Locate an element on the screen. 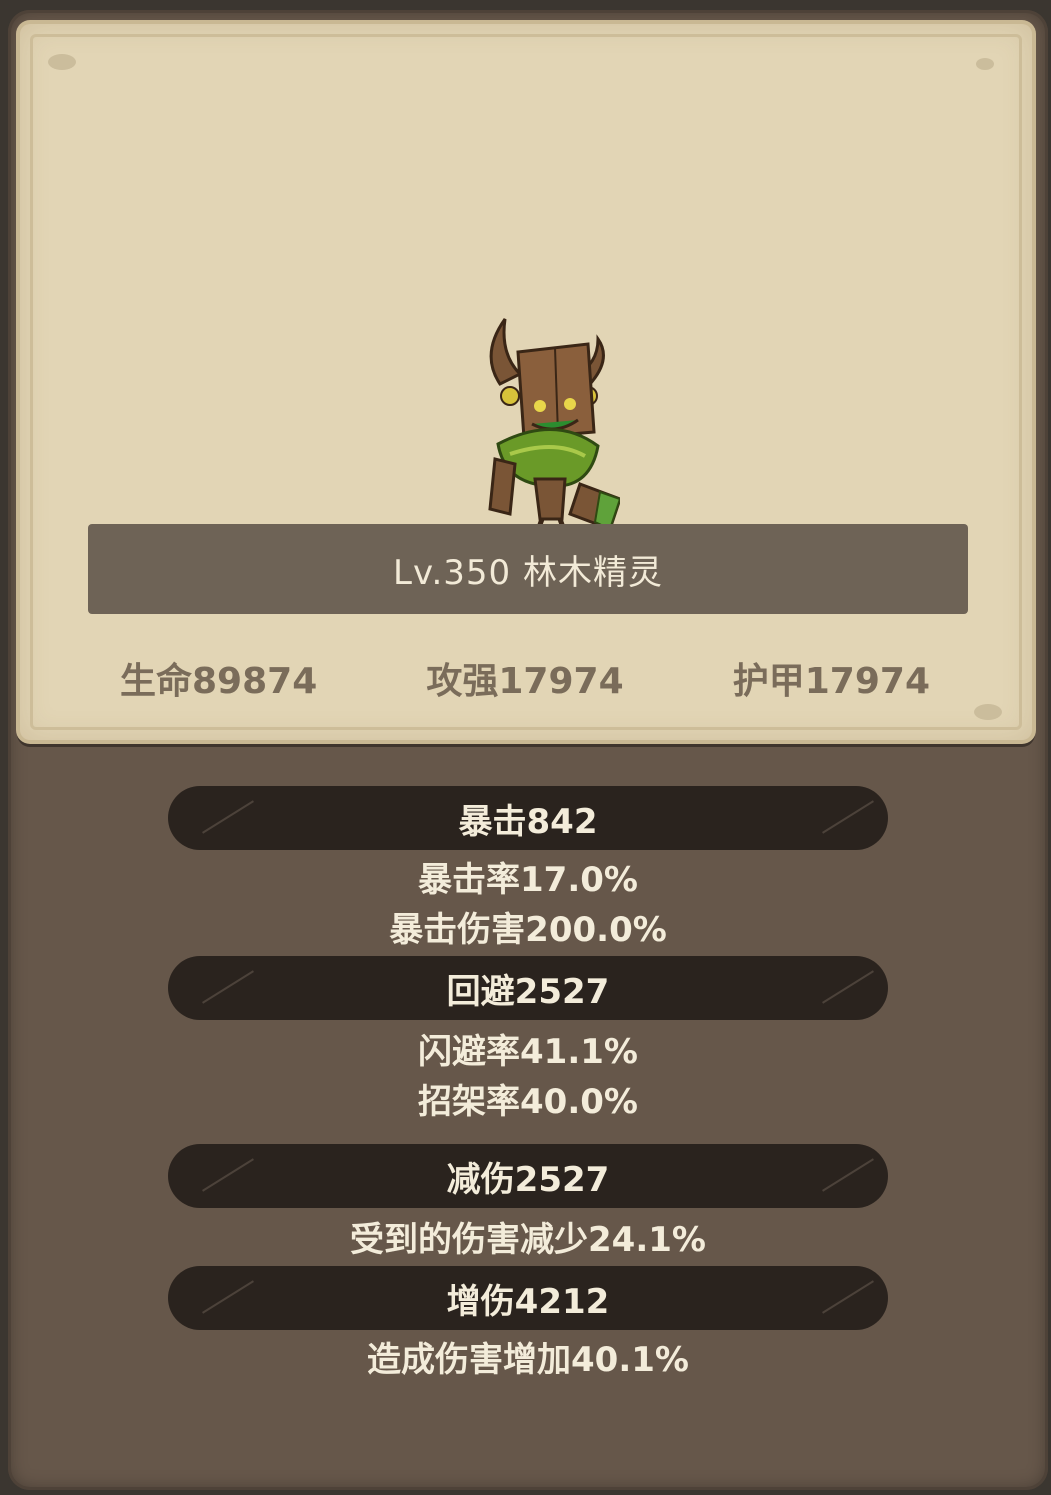 This screenshot has height=1495, width=1051. evasion-section-header: 回避2527 is located at coordinates (528, 988).